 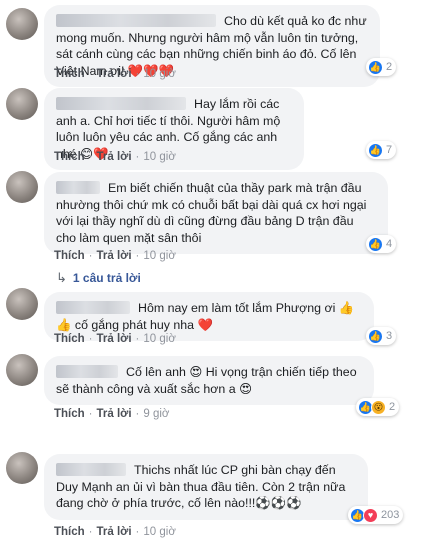 I want to click on wow-icon: 😮, so click(x=378, y=407).